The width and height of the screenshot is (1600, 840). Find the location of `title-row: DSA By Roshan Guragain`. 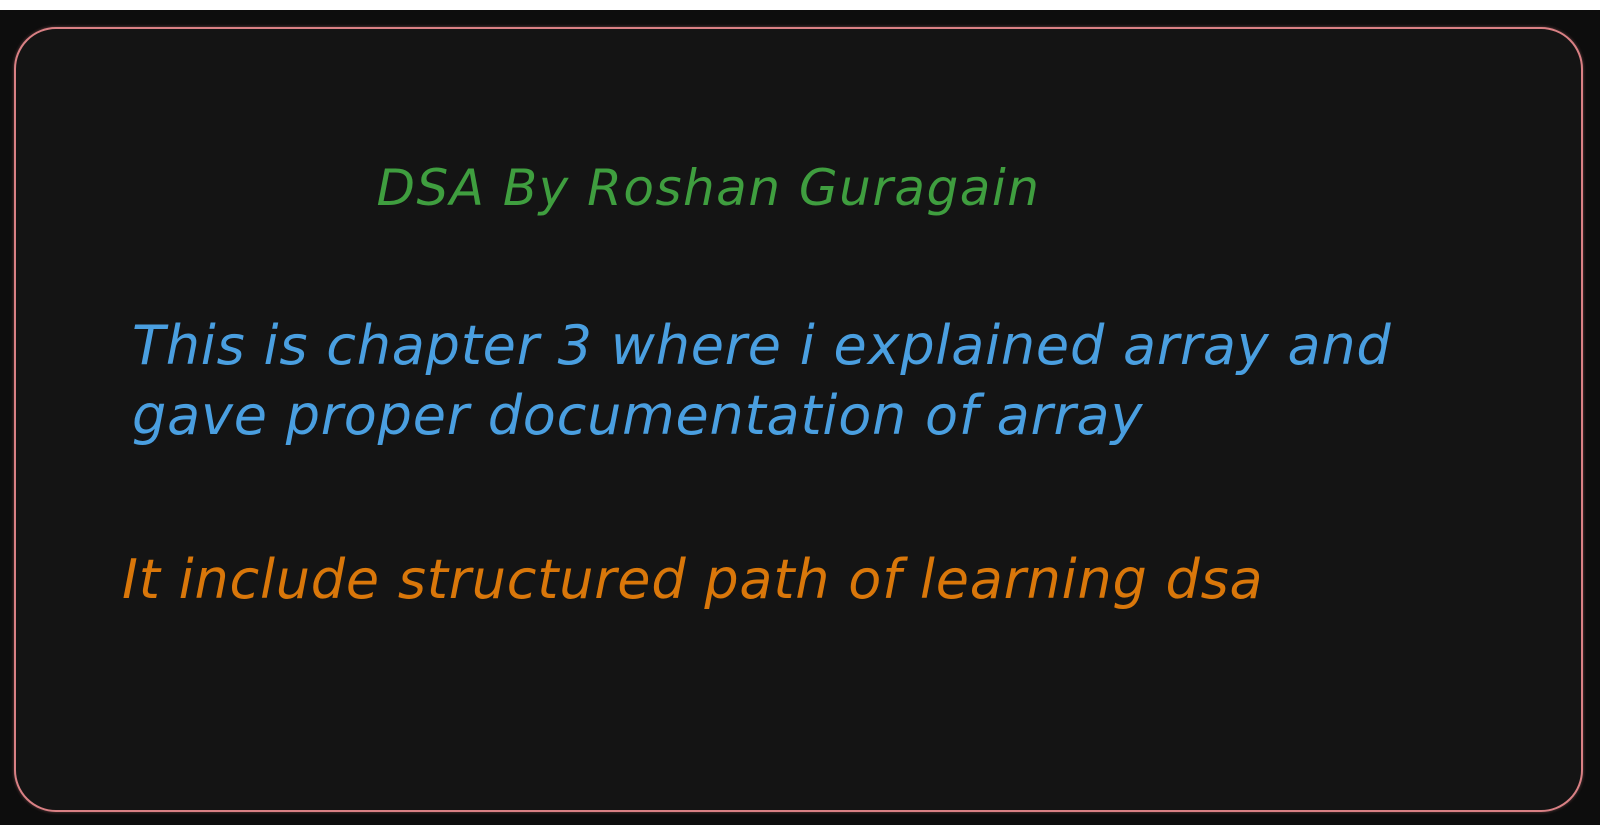

title-row: DSA By Roshan Guragain is located at coordinates (798, 188).